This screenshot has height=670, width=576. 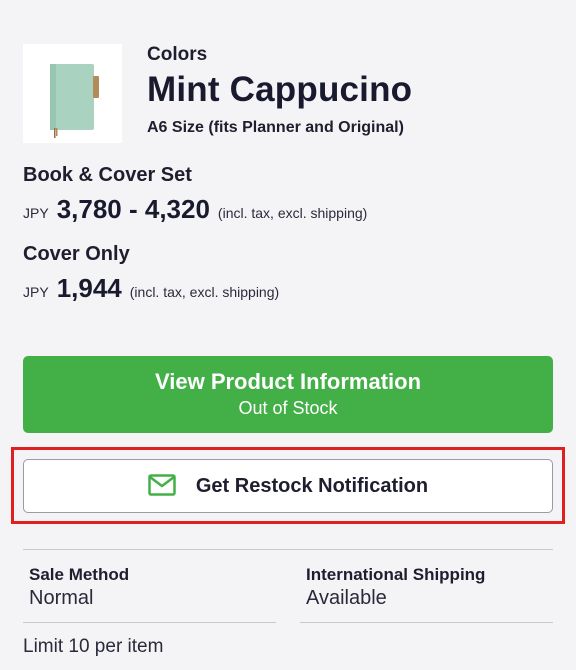 I want to click on cover-tax-note: (incl. tax, excl. shipping), so click(x=204, y=292).